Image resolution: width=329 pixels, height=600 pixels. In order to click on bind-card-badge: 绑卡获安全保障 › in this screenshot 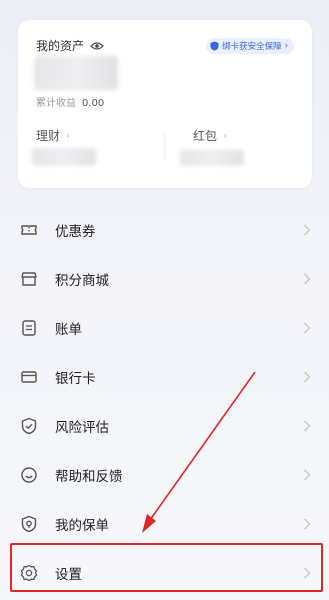, I will do `click(250, 46)`.